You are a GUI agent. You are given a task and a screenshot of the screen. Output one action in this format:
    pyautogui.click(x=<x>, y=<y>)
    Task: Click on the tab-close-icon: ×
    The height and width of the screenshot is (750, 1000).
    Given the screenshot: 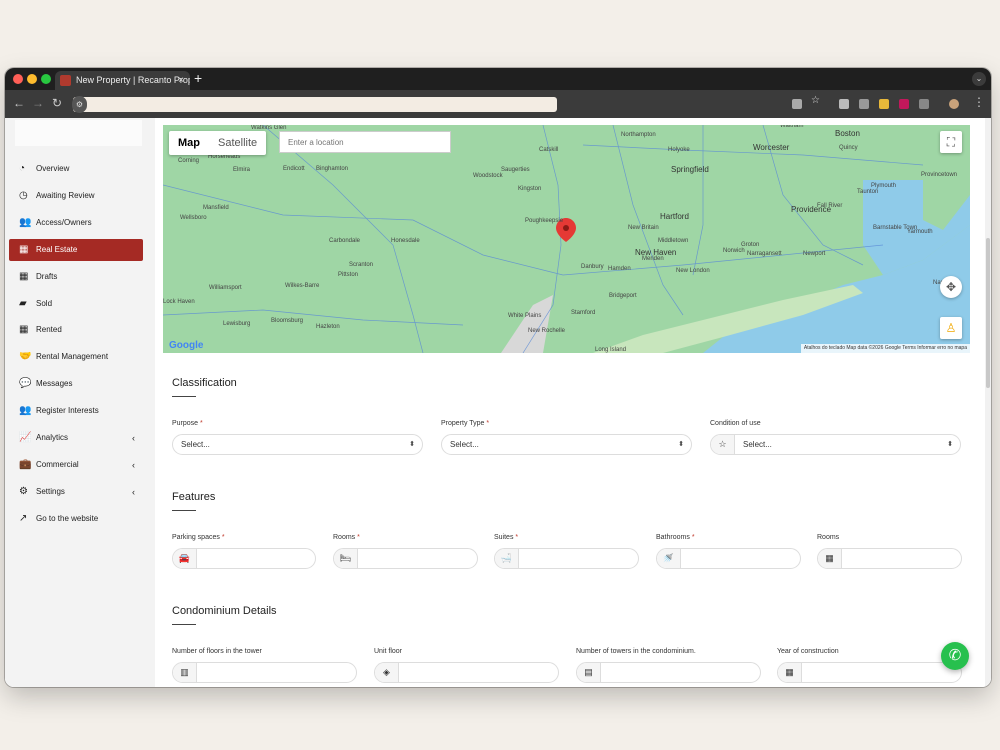 What is the action you would take?
    pyautogui.click(x=181, y=80)
    